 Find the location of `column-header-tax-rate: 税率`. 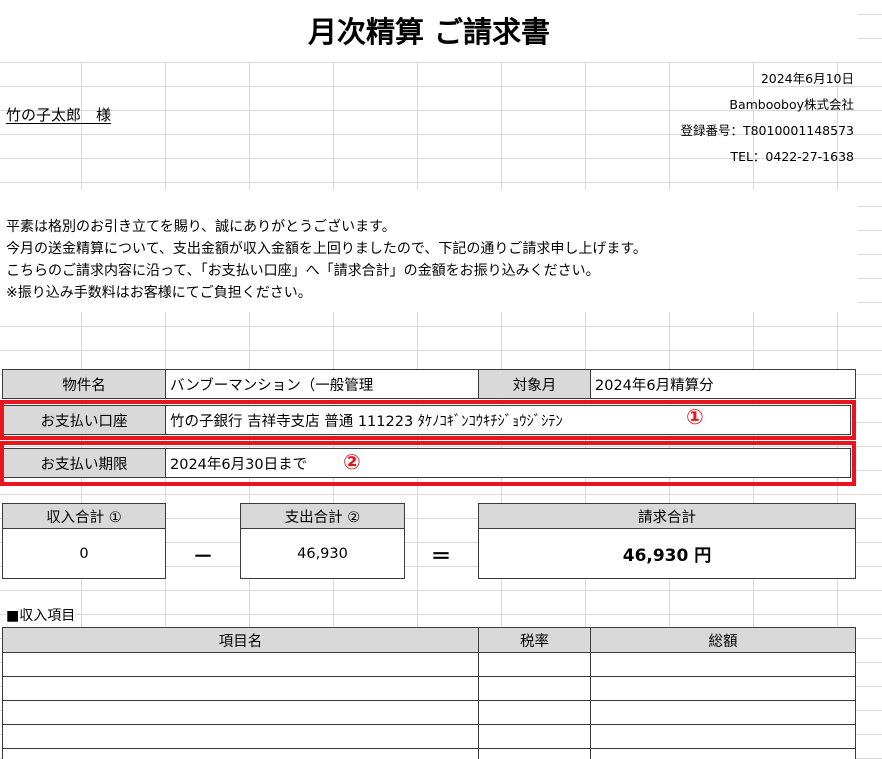

column-header-tax-rate: 税率 is located at coordinates (534, 640).